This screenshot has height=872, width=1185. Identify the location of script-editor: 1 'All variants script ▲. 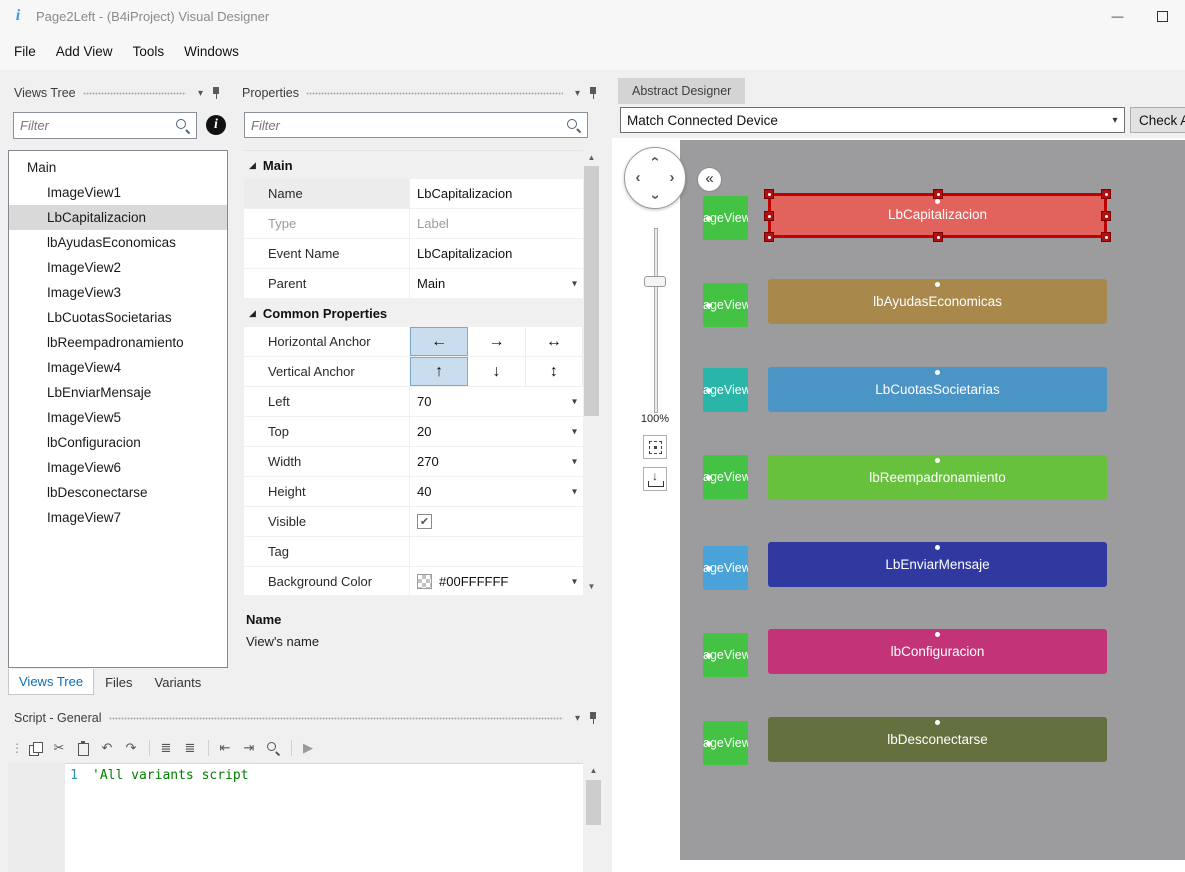
(306, 817).